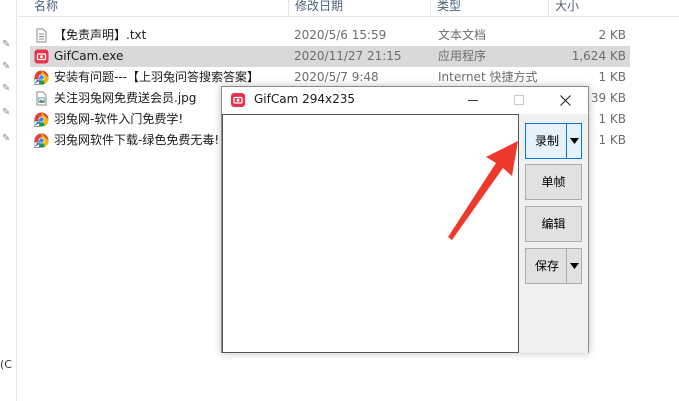 This screenshot has width=679, height=401. Describe the element at coordinates (100, 35) in the screenshot. I see `file-name: 【免责声明】.txt` at that location.